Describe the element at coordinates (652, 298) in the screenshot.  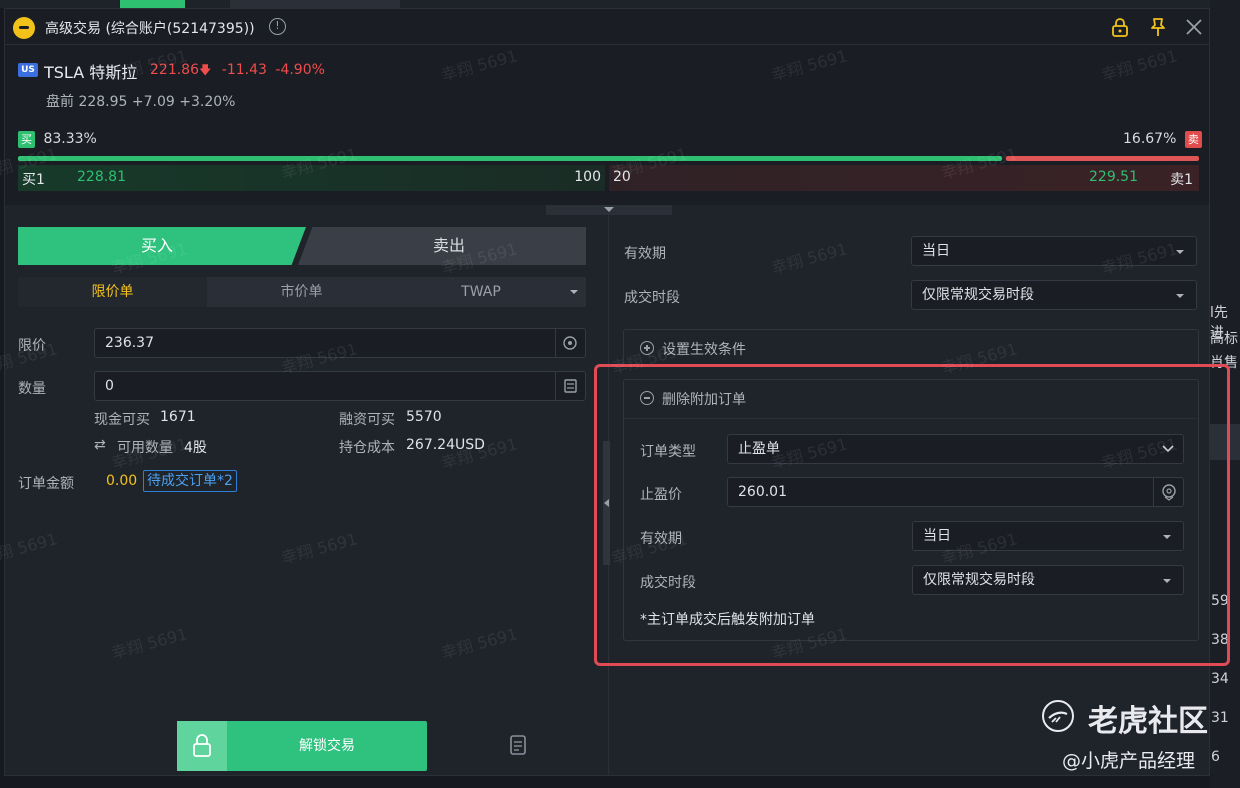
I see `session-label: 成交时段` at that location.